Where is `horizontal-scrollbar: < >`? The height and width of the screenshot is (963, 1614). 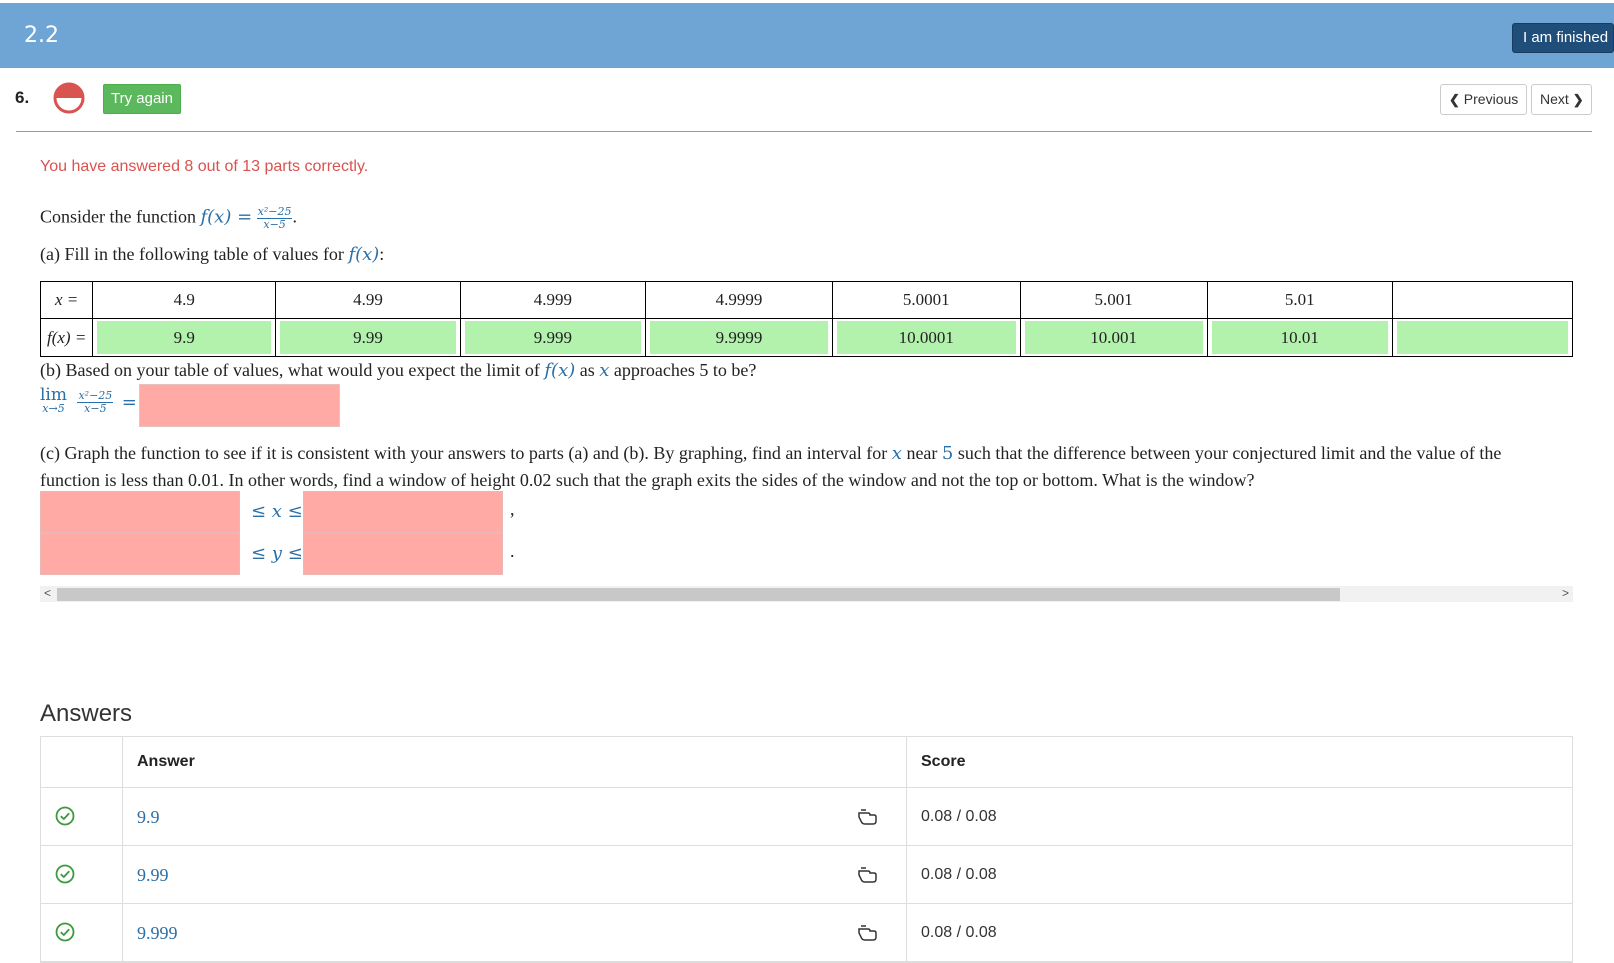 horizontal-scrollbar: < > is located at coordinates (806, 594).